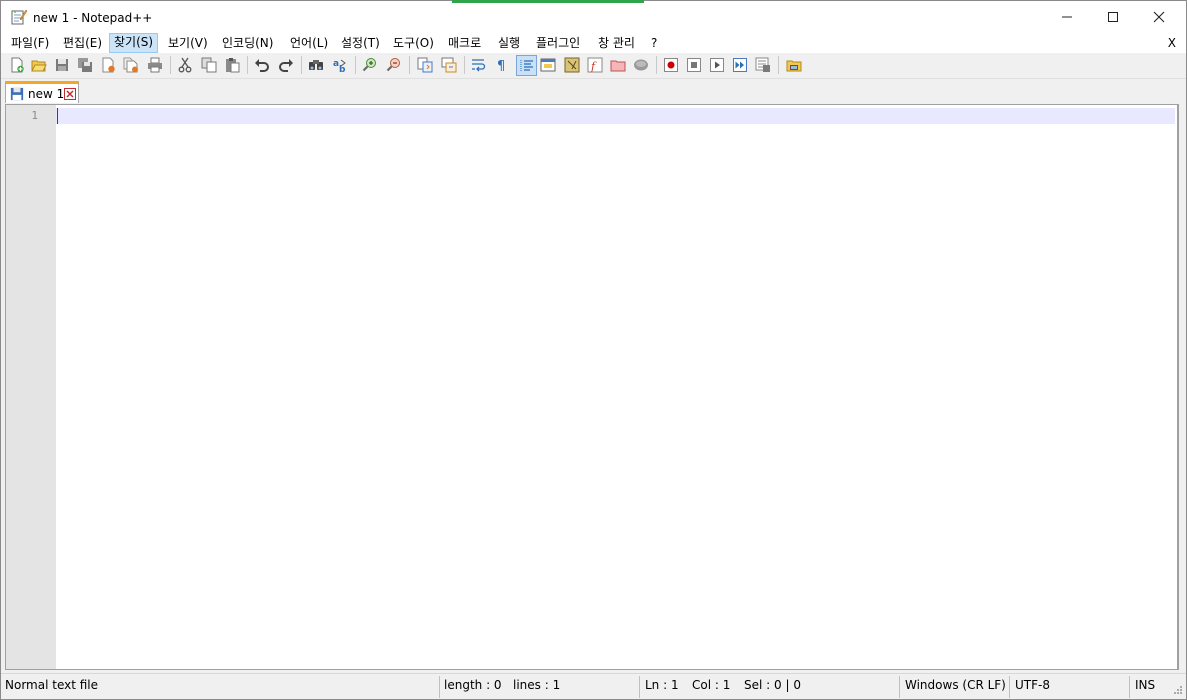 The height and width of the screenshot is (700, 1187). What do you see at coordinates (425, 65) in the screenshot?
I see `sync-vertical-icon` at bounding box center [425, 65].